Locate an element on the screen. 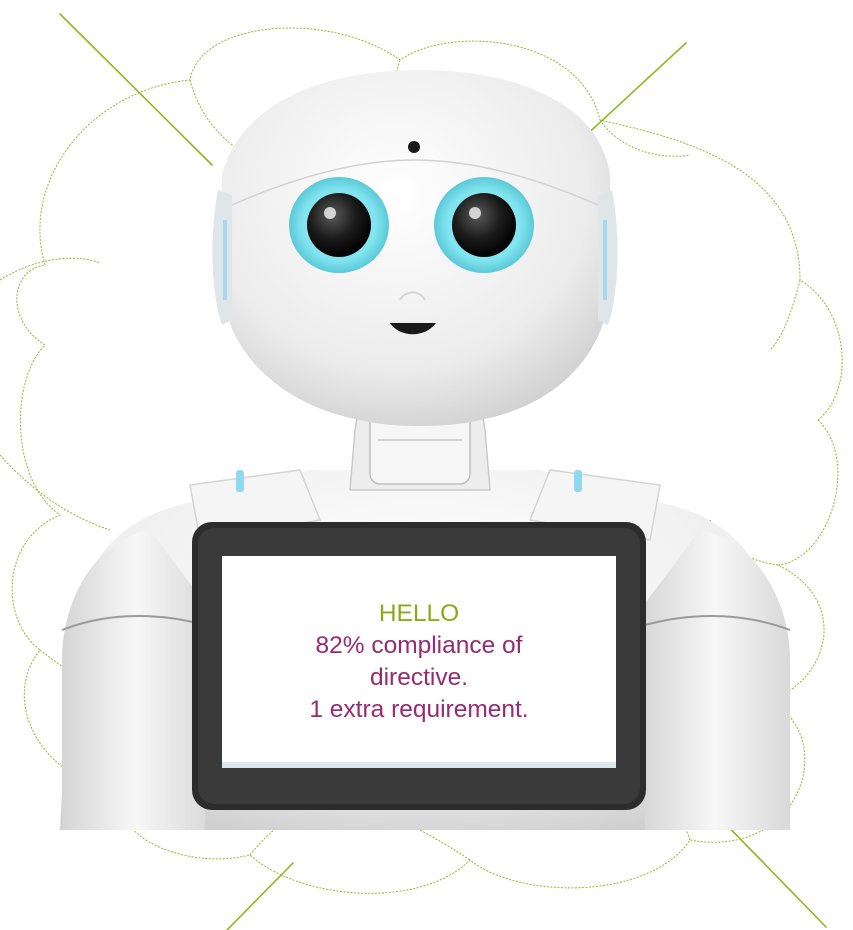 The height and width of the screenshot is (930, 853). requirement-text: 1 extra requirement. is located at coordinates (419, 709).